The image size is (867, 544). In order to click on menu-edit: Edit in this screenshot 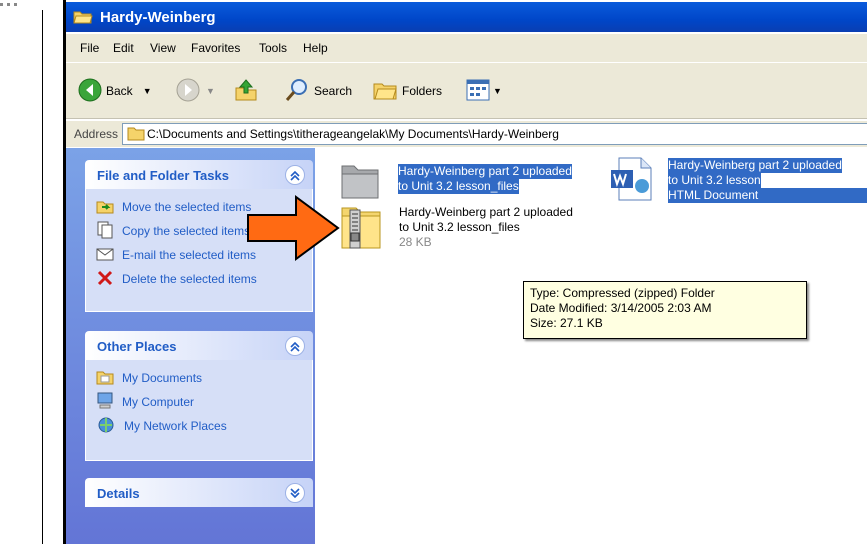, I will do `click(123, 48)`.